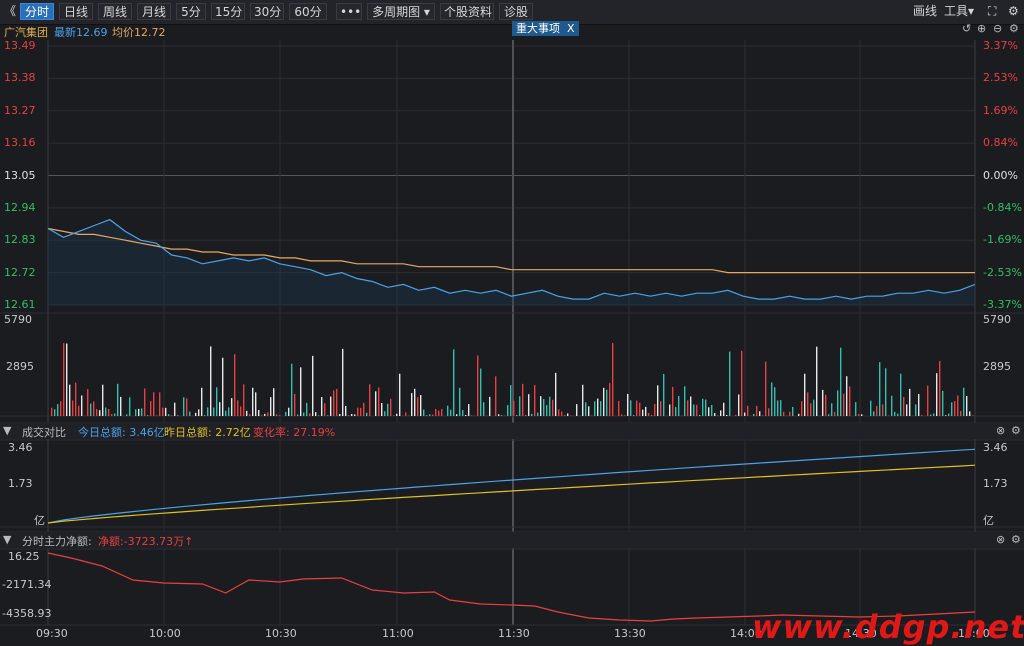 This screenshot has height=646, width=1024. I want to click on turnover-yesterday-line, so click(511, 494).